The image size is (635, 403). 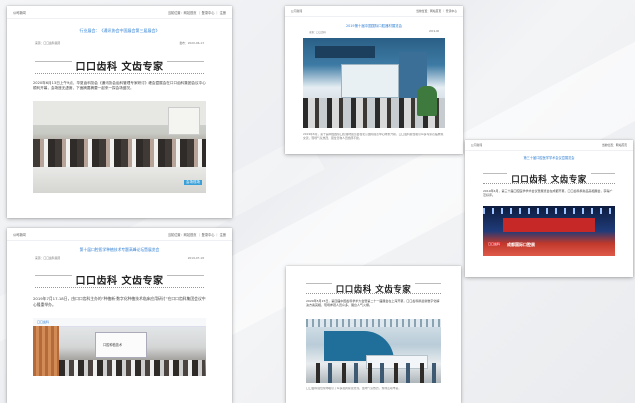 What do you see at coordinates (184, 121) in the screenshot?
I see `photo-window` at bounding box center [184, 121].